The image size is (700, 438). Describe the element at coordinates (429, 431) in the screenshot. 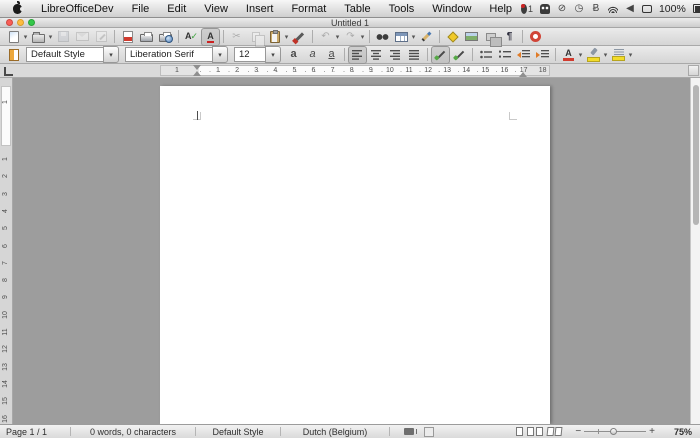

I see `selection-mode-icon` at that location.